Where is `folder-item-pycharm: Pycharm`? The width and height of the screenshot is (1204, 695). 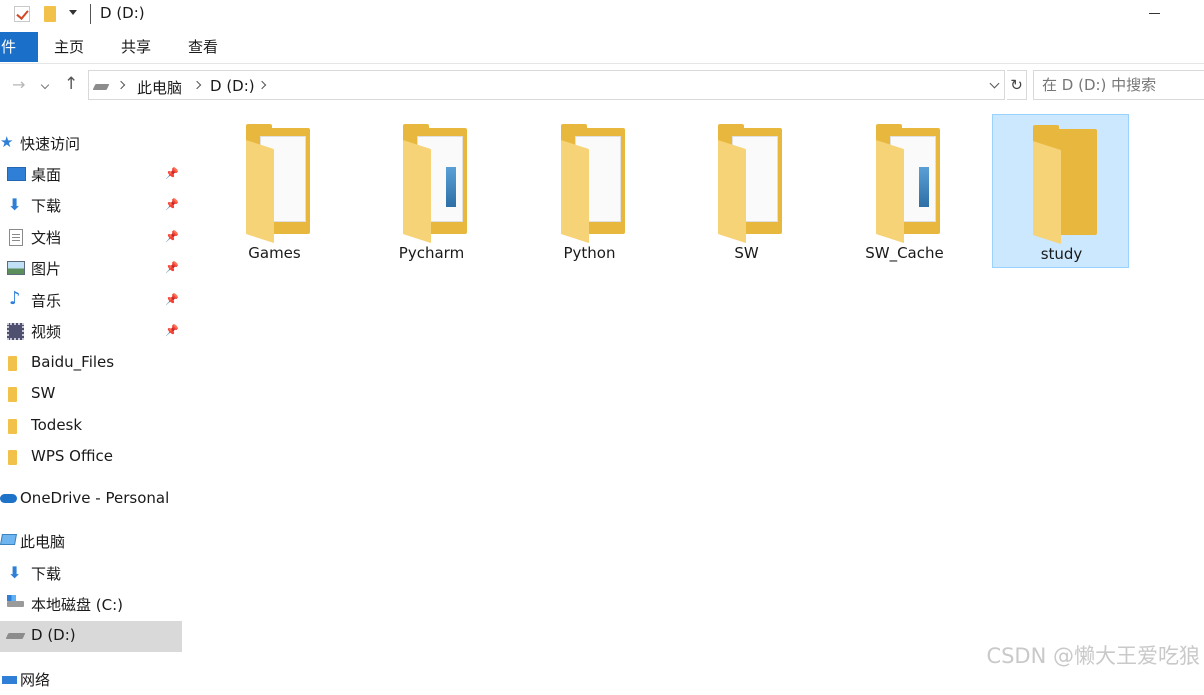
folder-item-pycharm: Pycharm is located at coordinates (431, 191).